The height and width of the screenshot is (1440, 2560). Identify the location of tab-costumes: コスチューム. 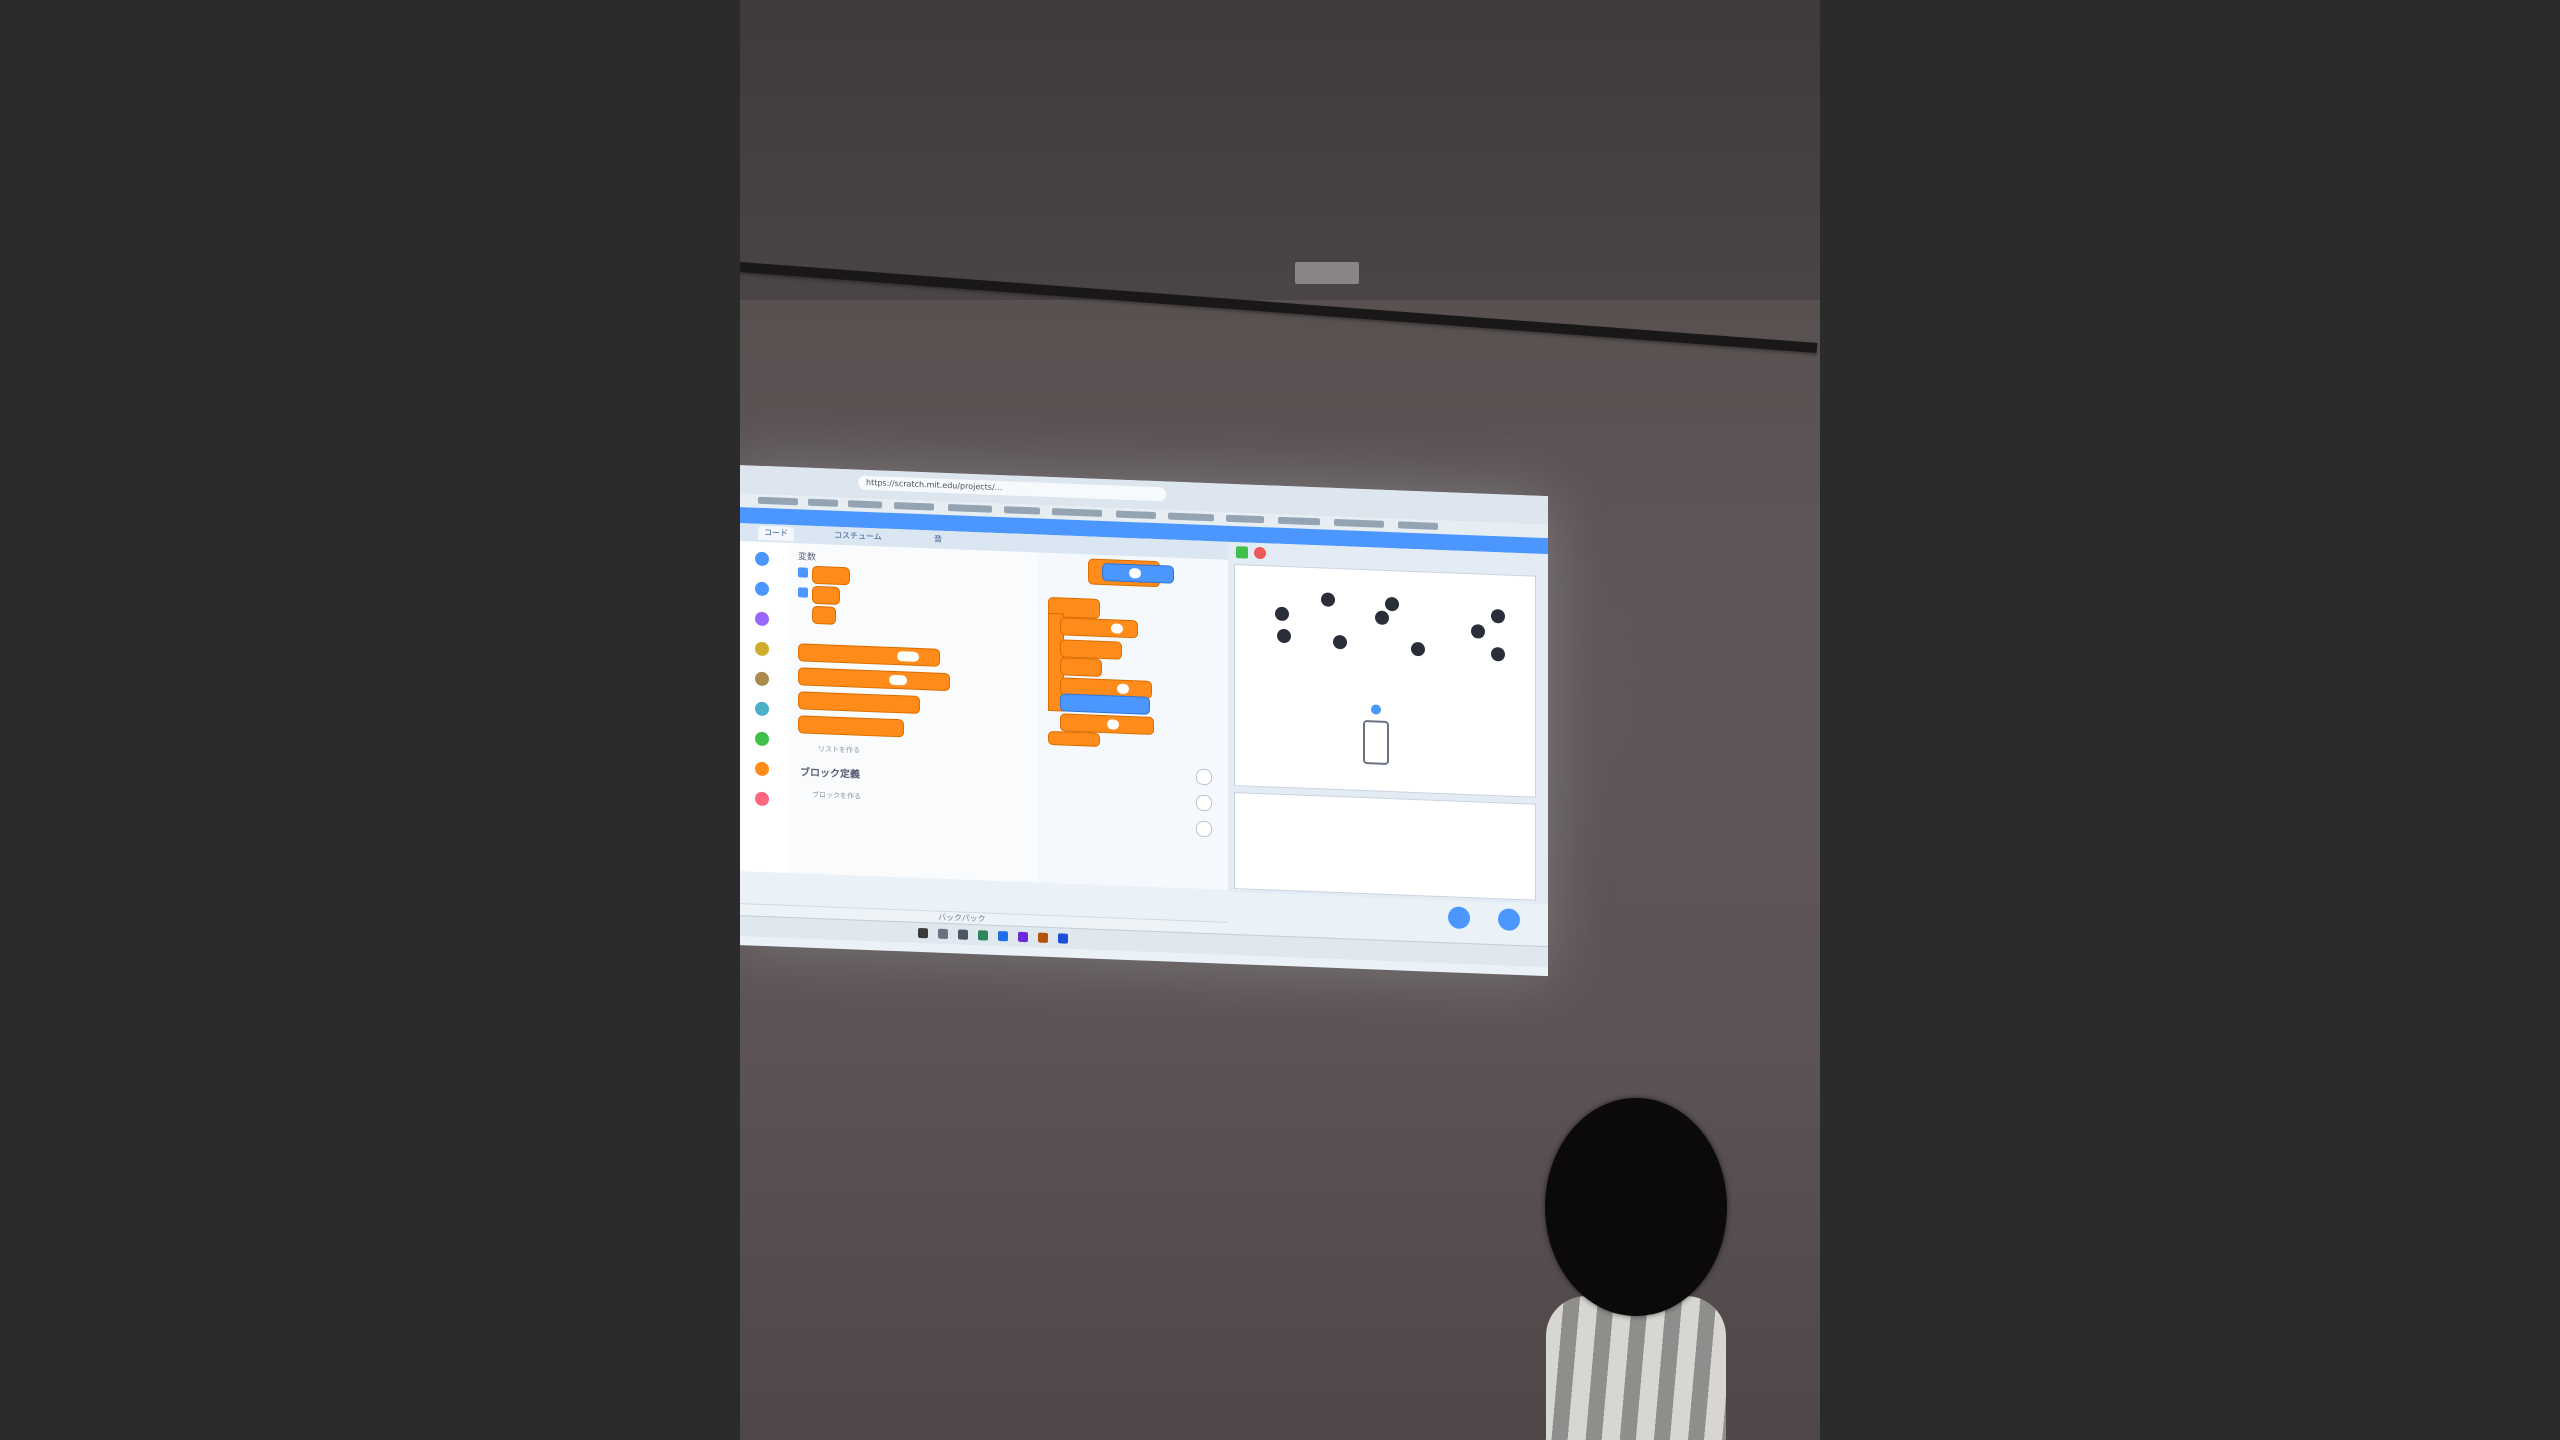
(858, 536).